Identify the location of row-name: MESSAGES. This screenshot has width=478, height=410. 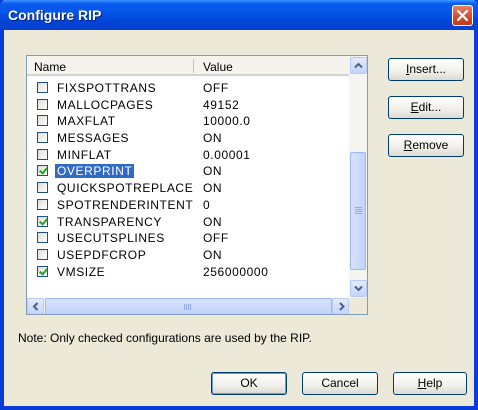
(93, 138).